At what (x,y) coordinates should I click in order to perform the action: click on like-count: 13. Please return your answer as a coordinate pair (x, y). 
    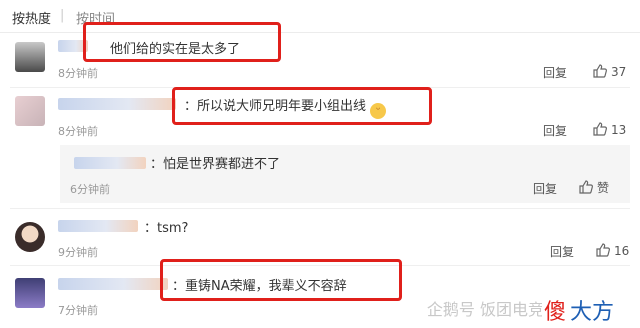
    Looking at the image, I should click on (619, 130).